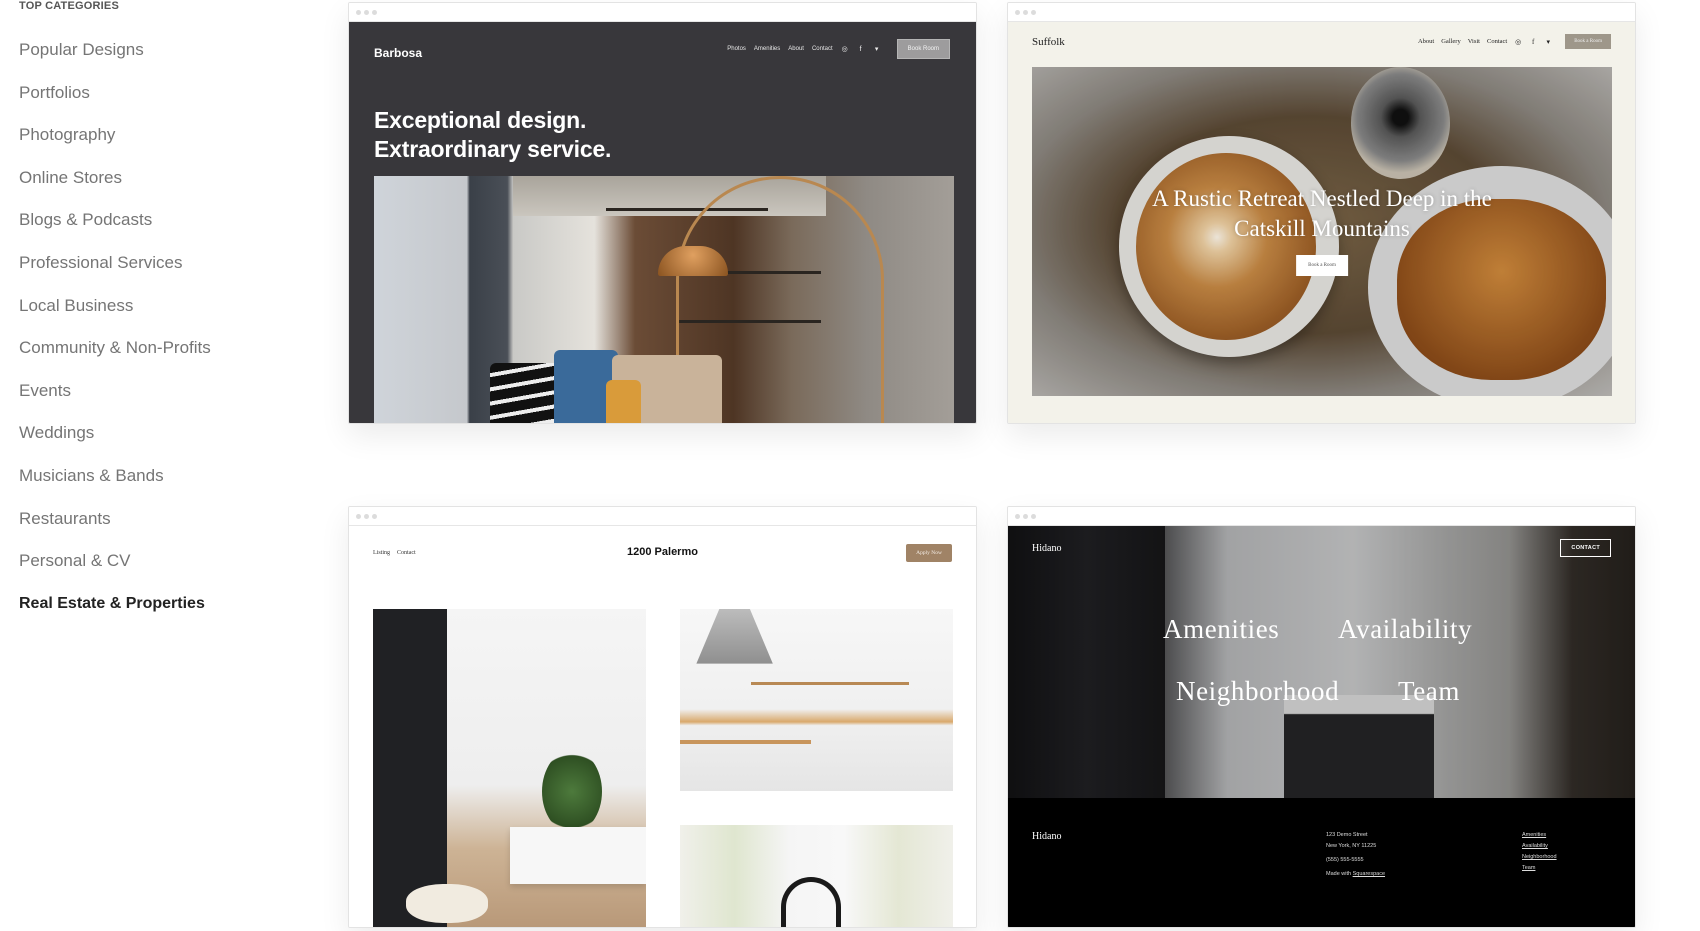 The image size is (1700, 931). I want to click on sidebar-item-photography: Photography, so click(115, 144).